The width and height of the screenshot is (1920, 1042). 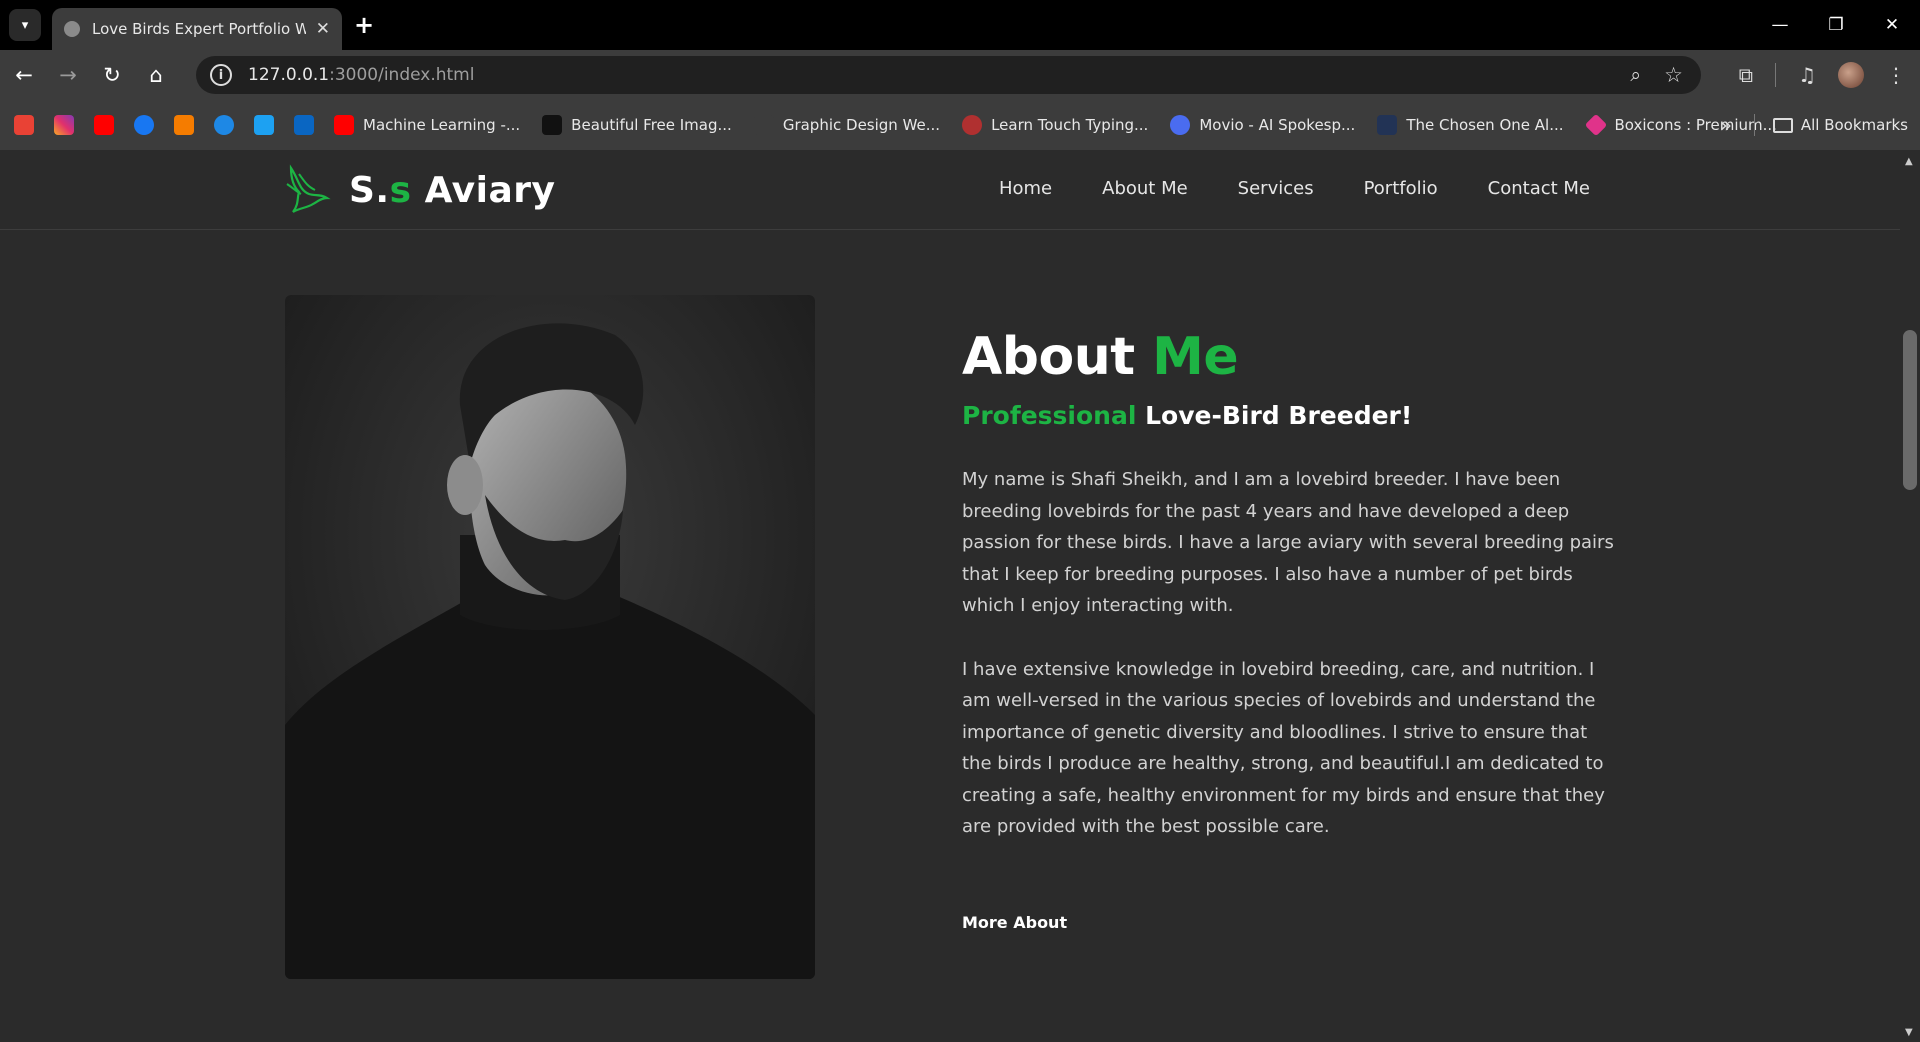 I want to click on unsplash-icon, so click(x=552, y=125).